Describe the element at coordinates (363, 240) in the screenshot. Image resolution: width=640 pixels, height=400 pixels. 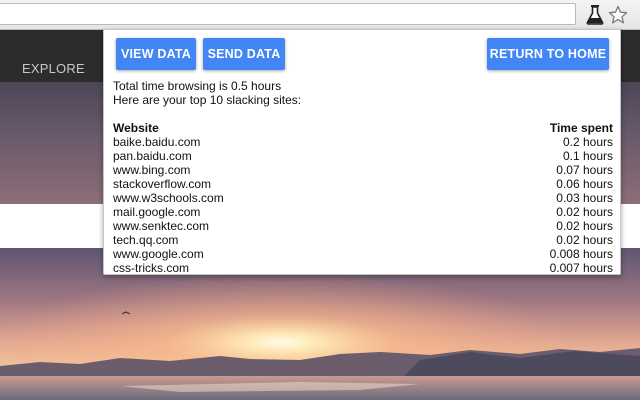
I see `table-row: tech.qq.com 0.02 hours` at that location.